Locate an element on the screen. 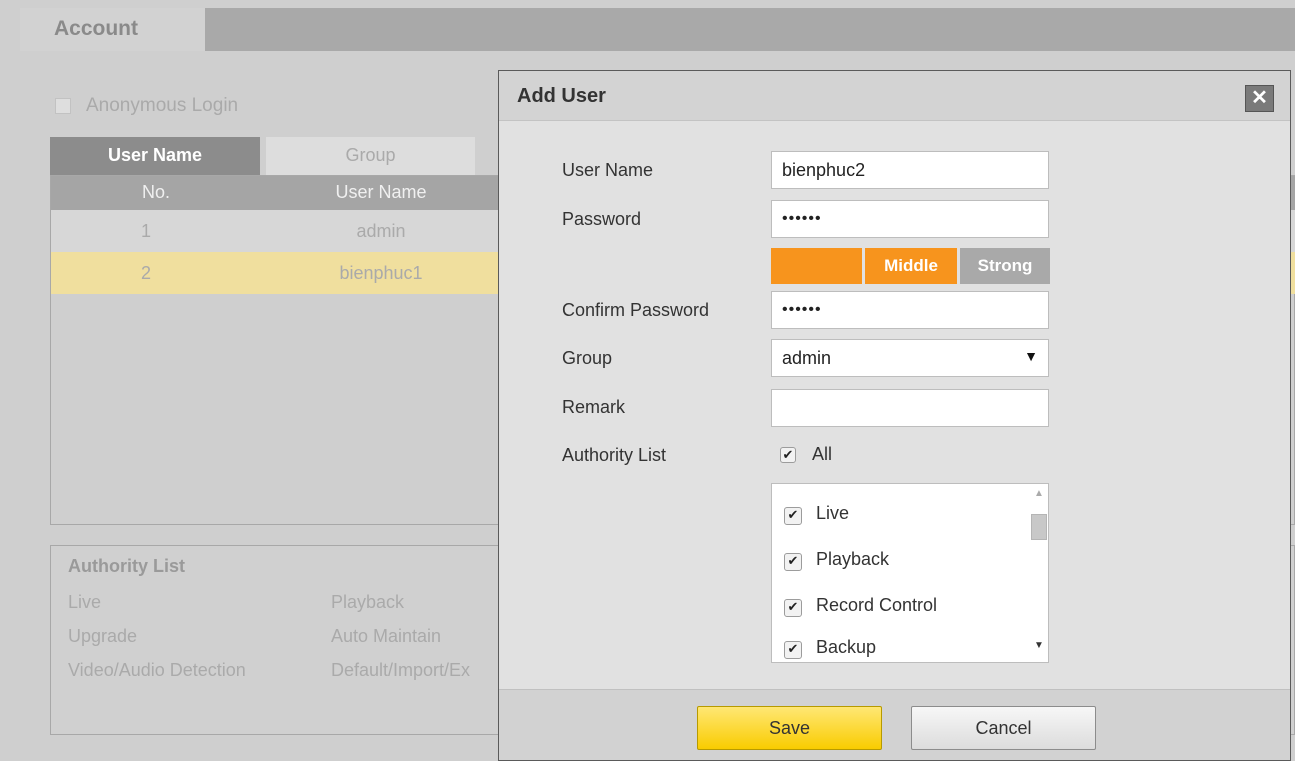 The image size is (1295, 761). row-no: 2 is located at coordinates (145, 273).